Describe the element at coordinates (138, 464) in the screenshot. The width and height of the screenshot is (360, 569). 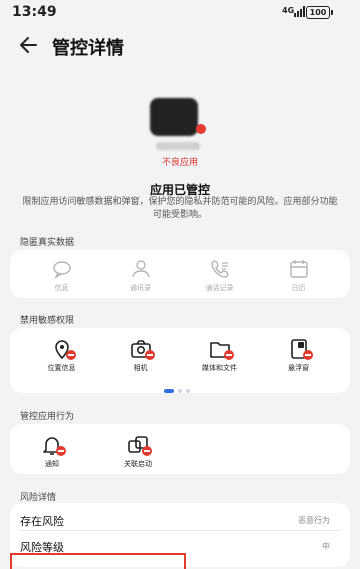
I see `behavior-label: 关联启动` at that location.